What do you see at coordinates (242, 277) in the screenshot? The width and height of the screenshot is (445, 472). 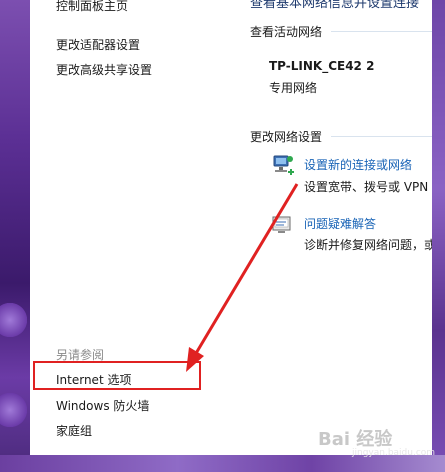 I see `red-arrow` at bounding box center [242, 277].